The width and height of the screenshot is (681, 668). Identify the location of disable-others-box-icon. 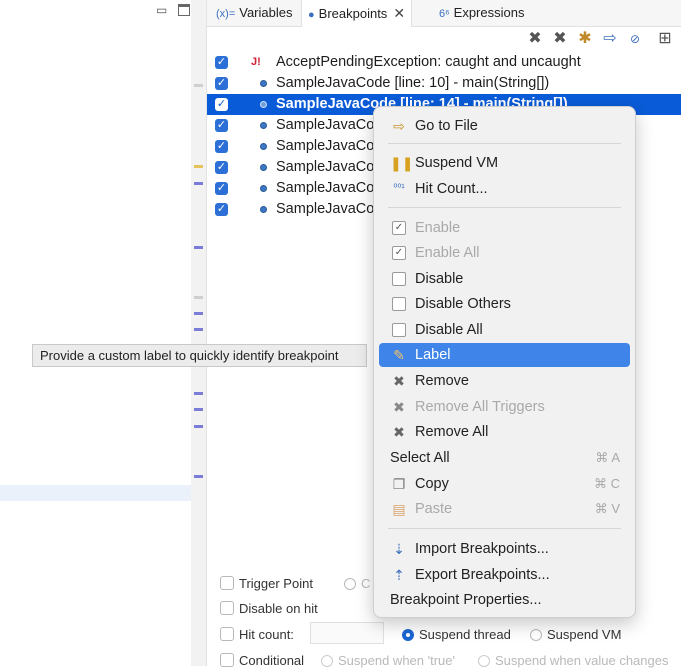
(399, 304).